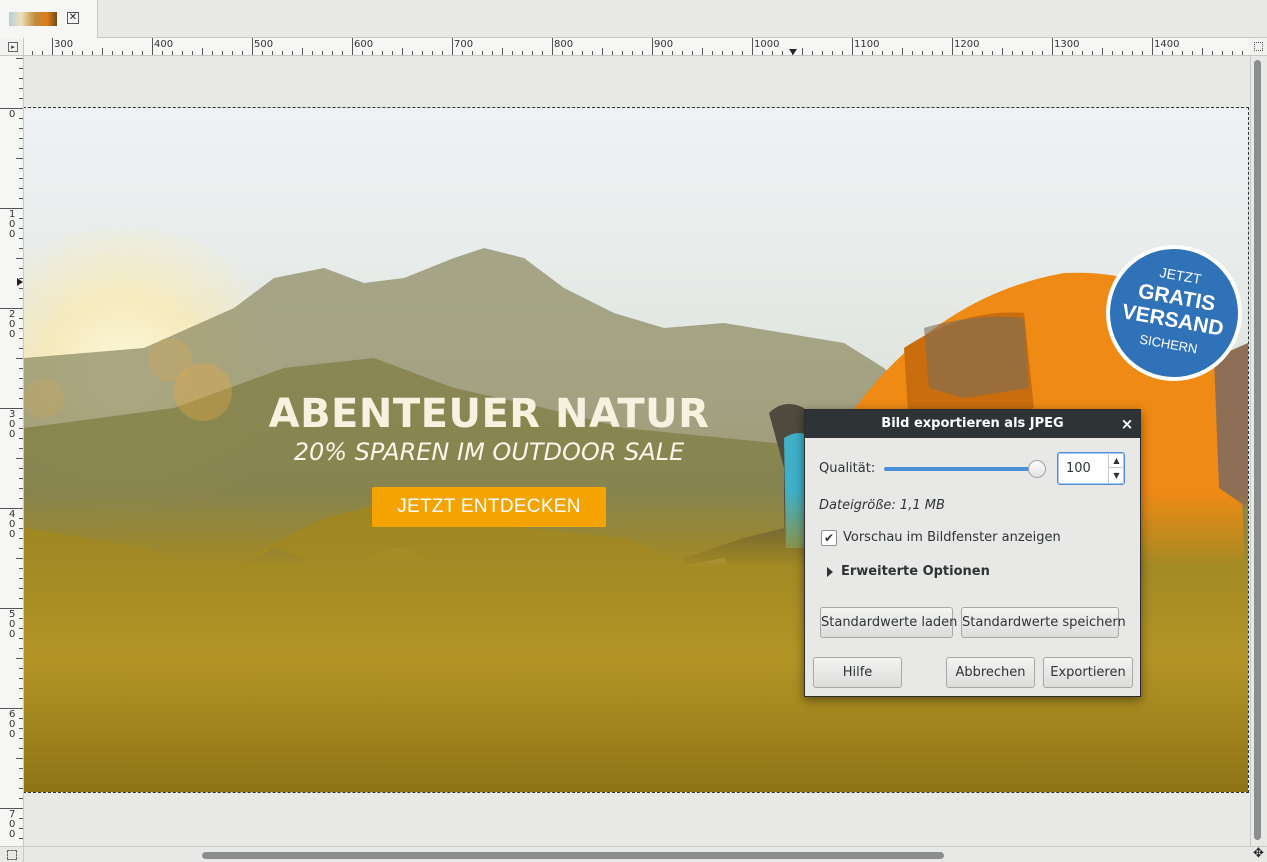 This screenshot has width=1267, height=862. Describe the element at coordinates (12, 114) in the screenshot. I see `ruler-label: 0` at that location.